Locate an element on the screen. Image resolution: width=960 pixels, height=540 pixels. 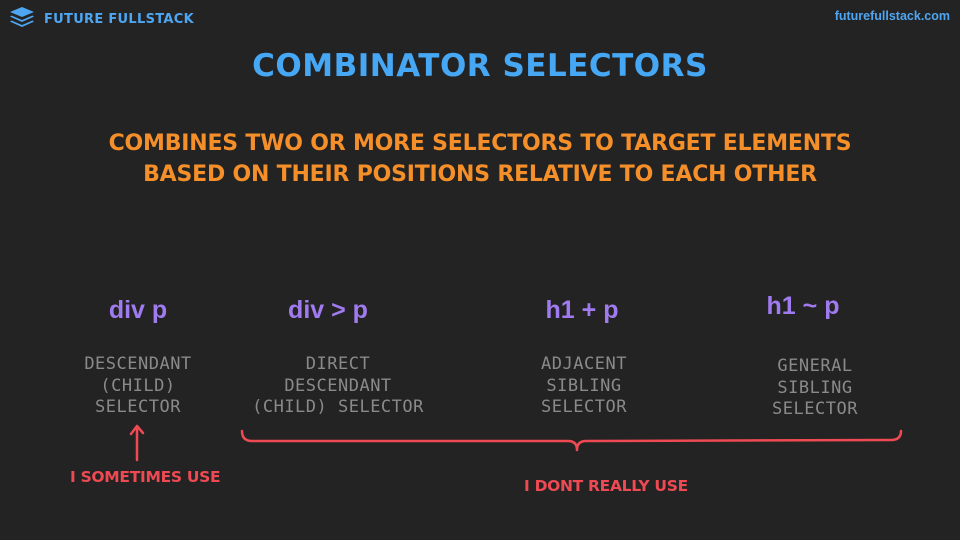
curly-brace-icon is located at coordinates (571, 440).